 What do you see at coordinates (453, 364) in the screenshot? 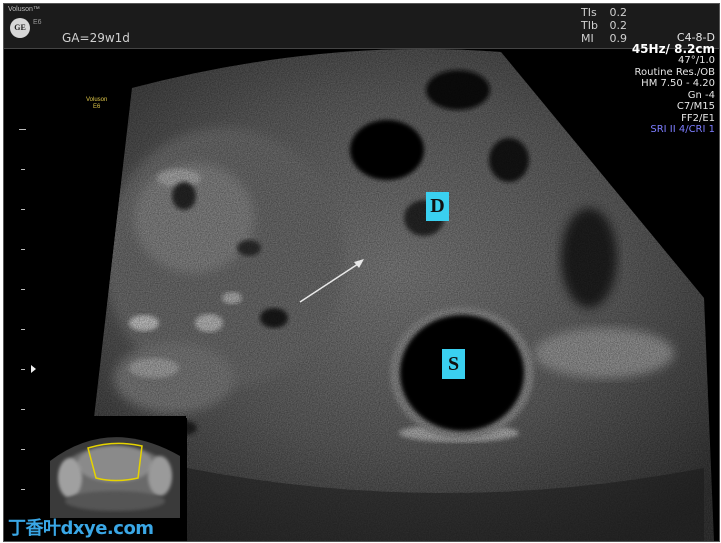
I see `label-s: S` at bounding box center [453, 364].